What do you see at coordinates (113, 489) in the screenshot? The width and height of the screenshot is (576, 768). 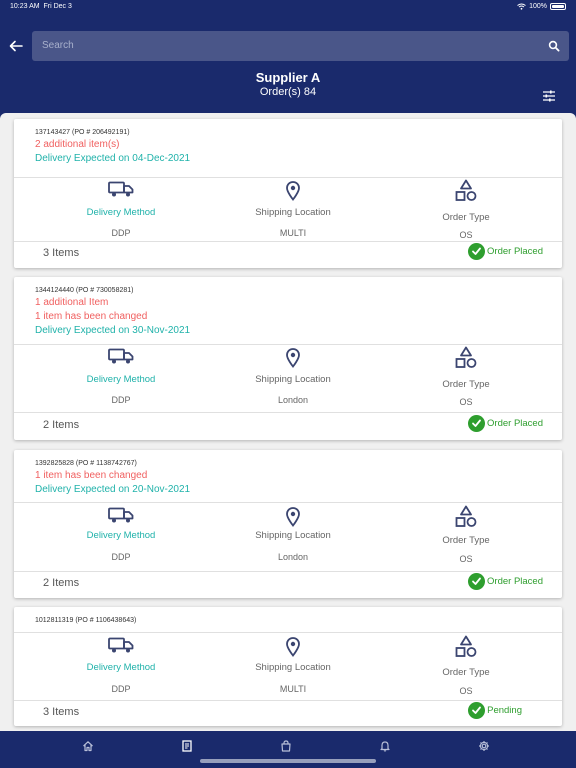 I see `delivery-expected: Delivery Expected on 20-Nov-2021` at bounding box center [113, 489].